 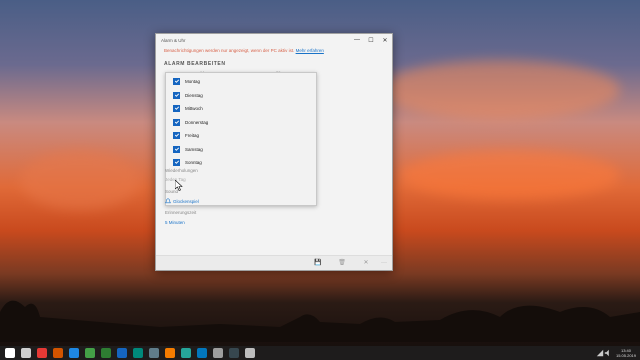 What do you see at coordinates (197, 122) in the screenshot?
I see `day-label: Donnerstag` at bounding box center [197, 122].